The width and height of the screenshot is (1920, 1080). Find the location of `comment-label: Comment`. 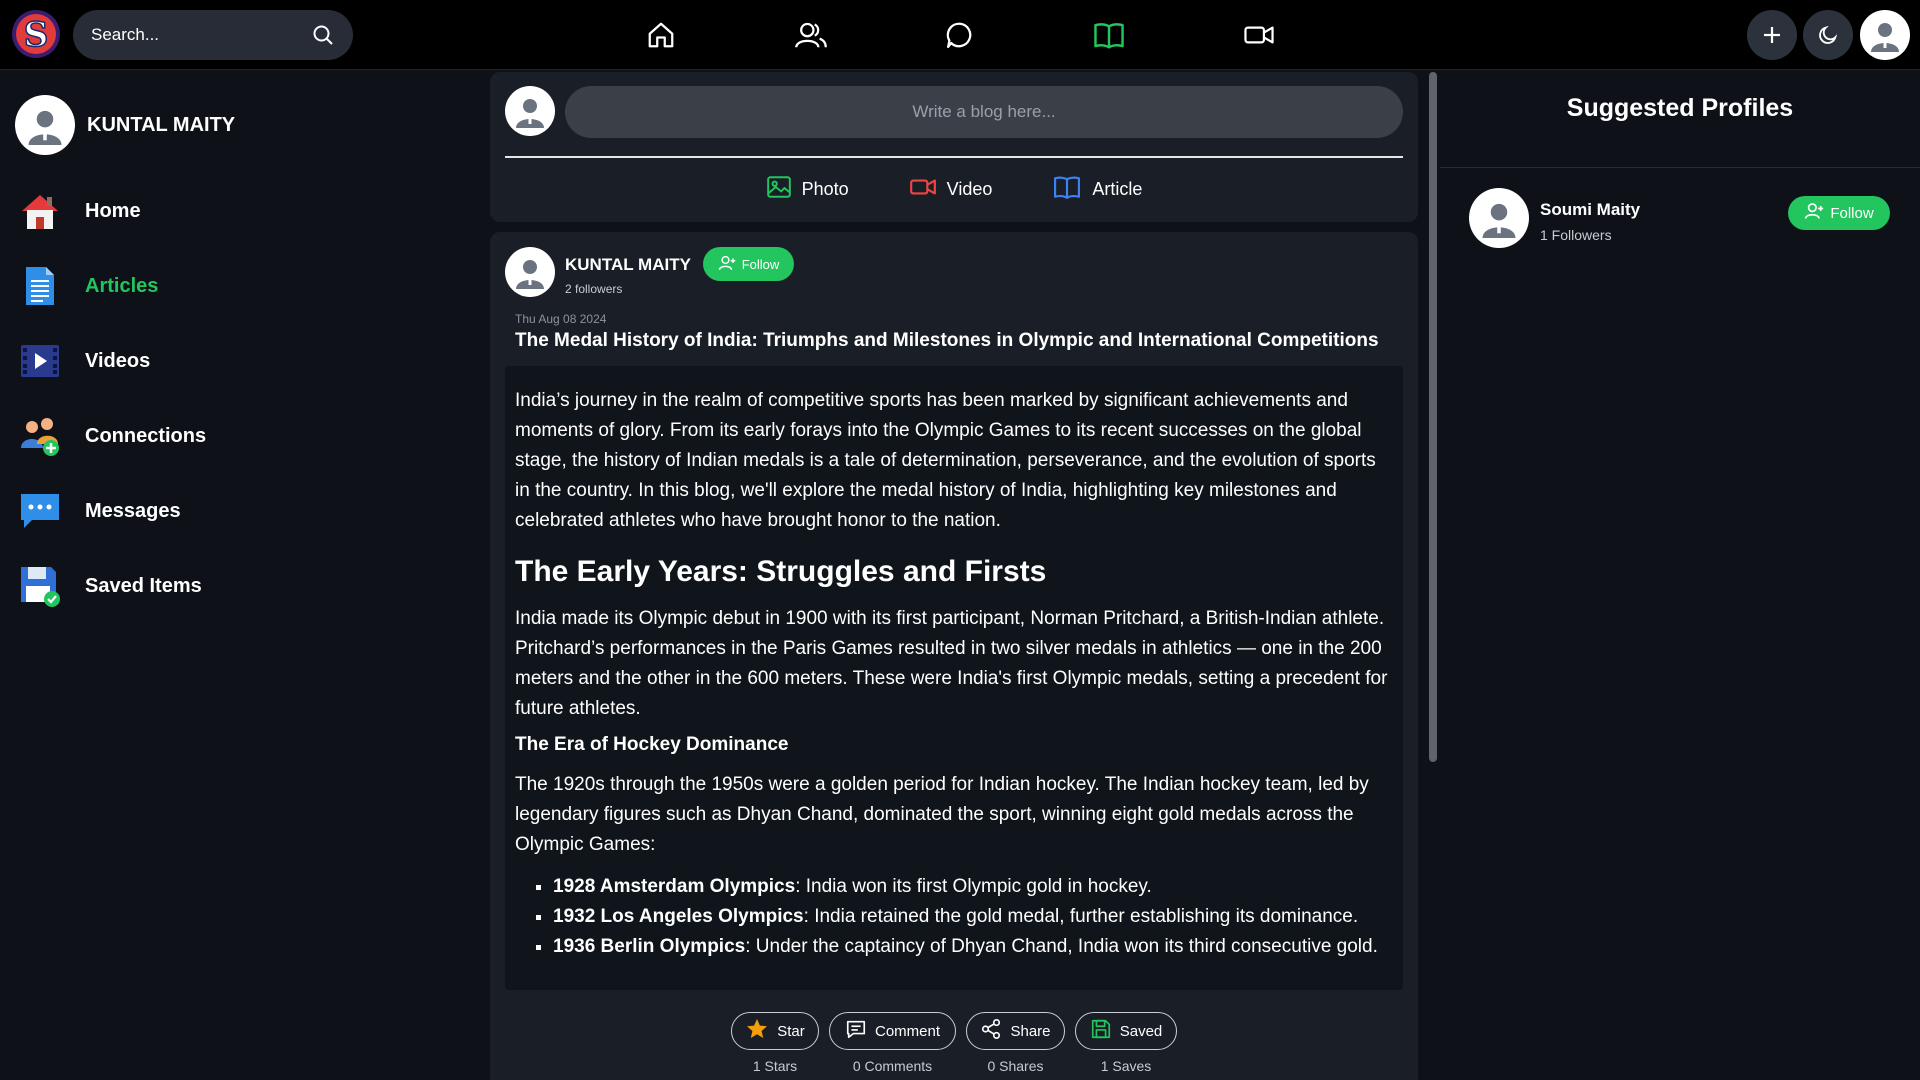

comment-label: Comment is located at coordinates (907, 1031).